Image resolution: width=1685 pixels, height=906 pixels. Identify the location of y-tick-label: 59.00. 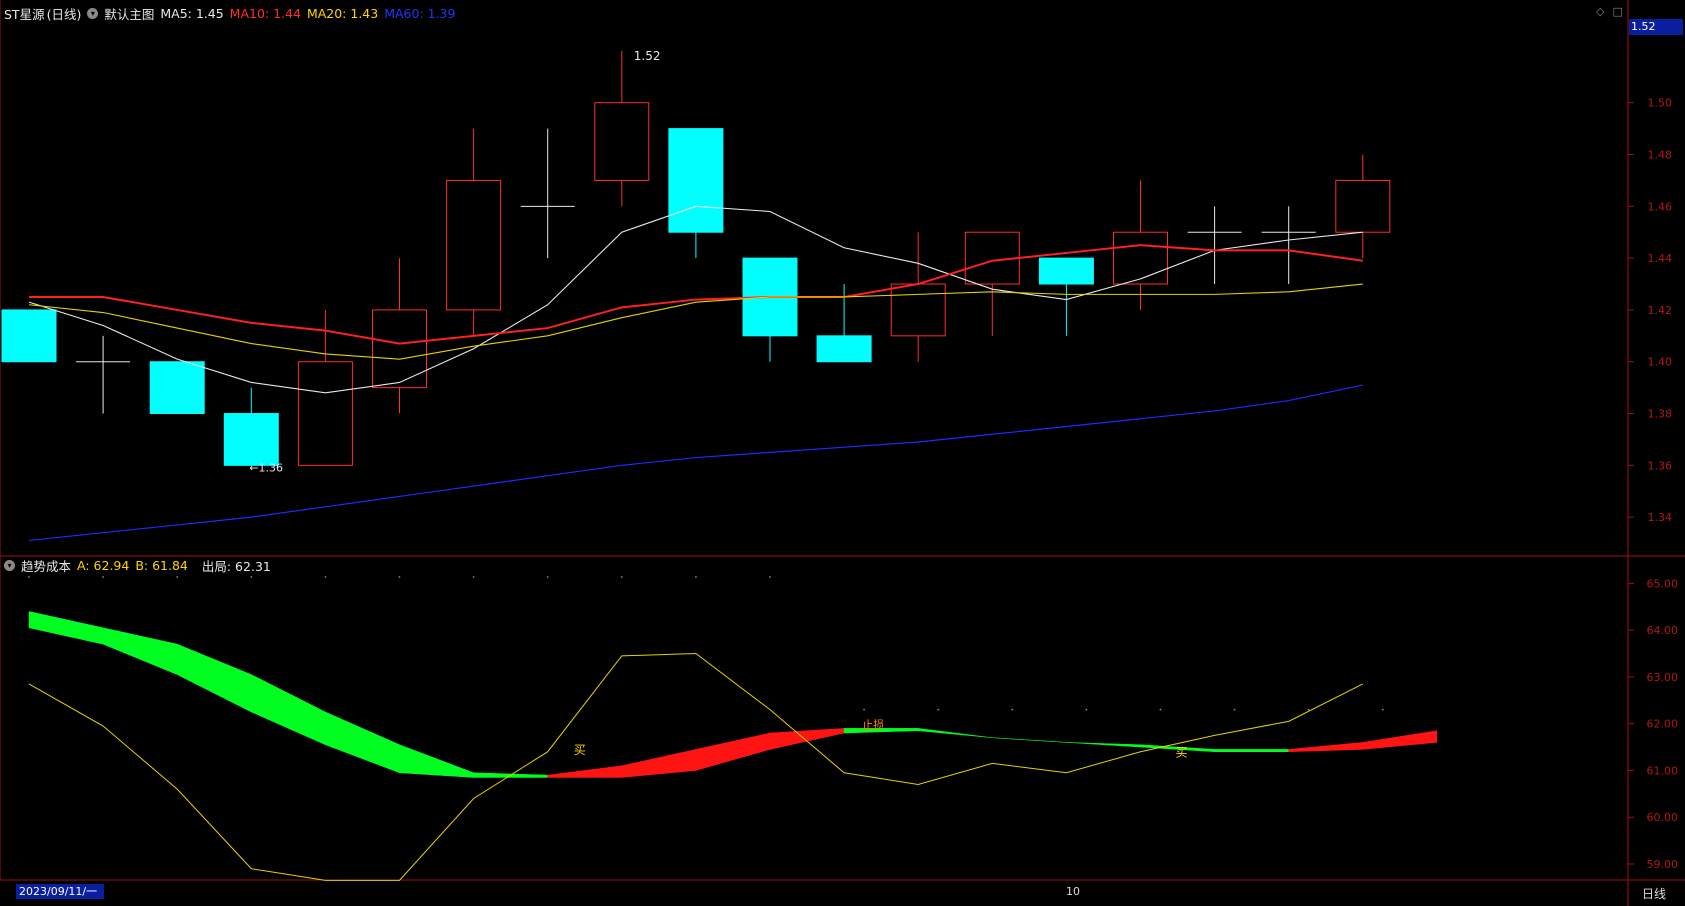
(1663, 864).